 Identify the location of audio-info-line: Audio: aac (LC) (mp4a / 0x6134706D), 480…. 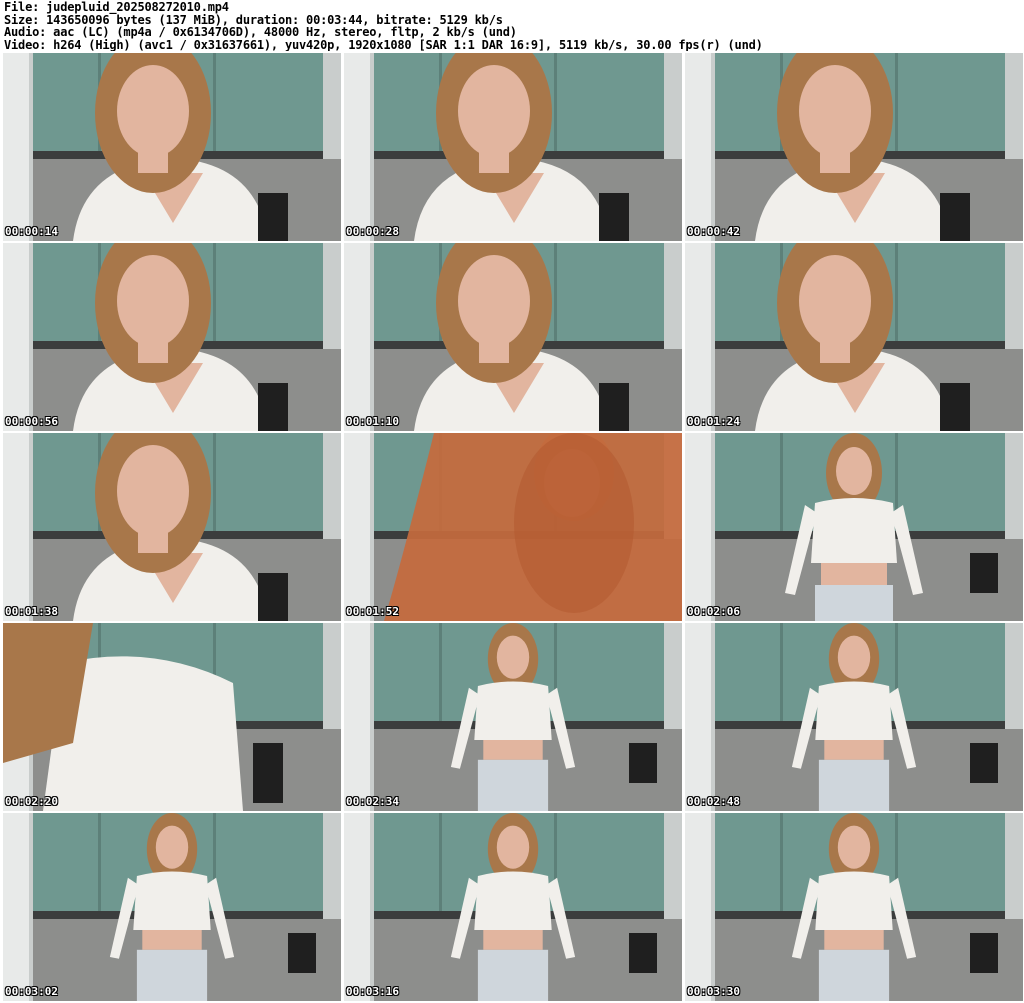
(260, 32).